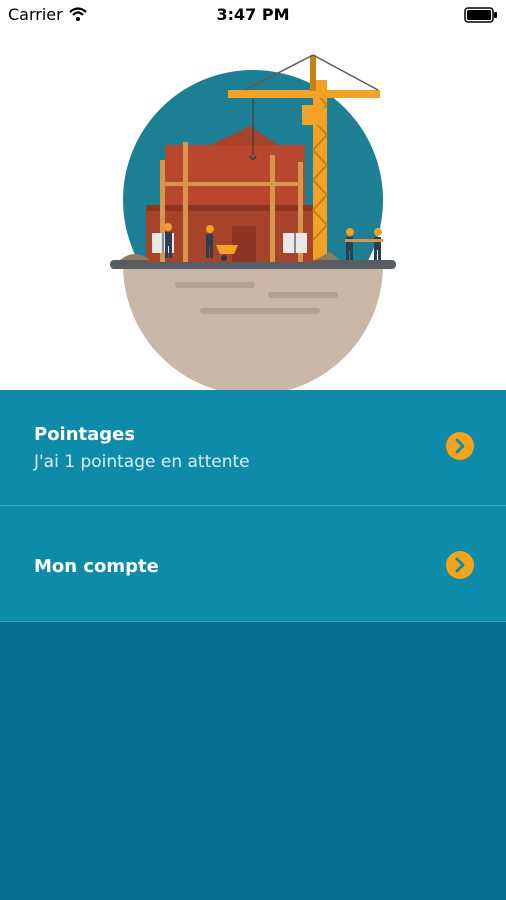 This screenshot has width=506, height=900. I want to click on menu-item-pointages: Pointages J'ai 1 pointage en attente, so click(253, 447).